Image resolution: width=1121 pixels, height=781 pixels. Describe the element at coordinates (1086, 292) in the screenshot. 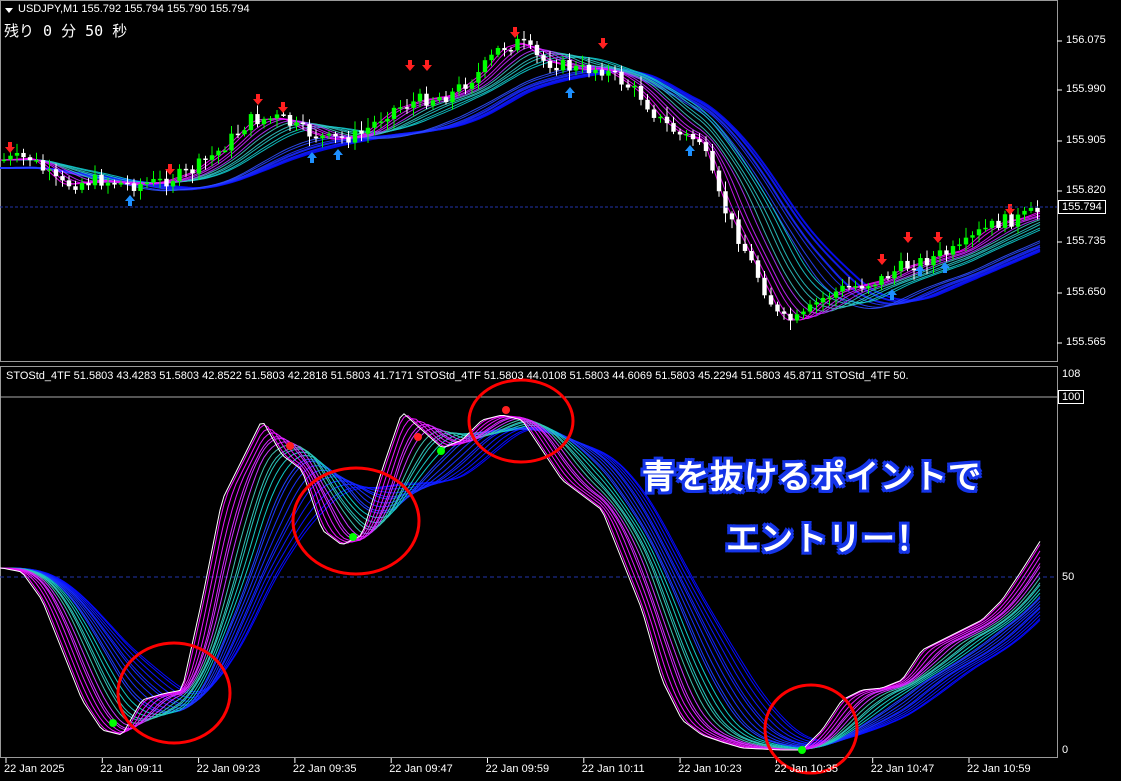

I see `price-level-label: 155.650` at that location.